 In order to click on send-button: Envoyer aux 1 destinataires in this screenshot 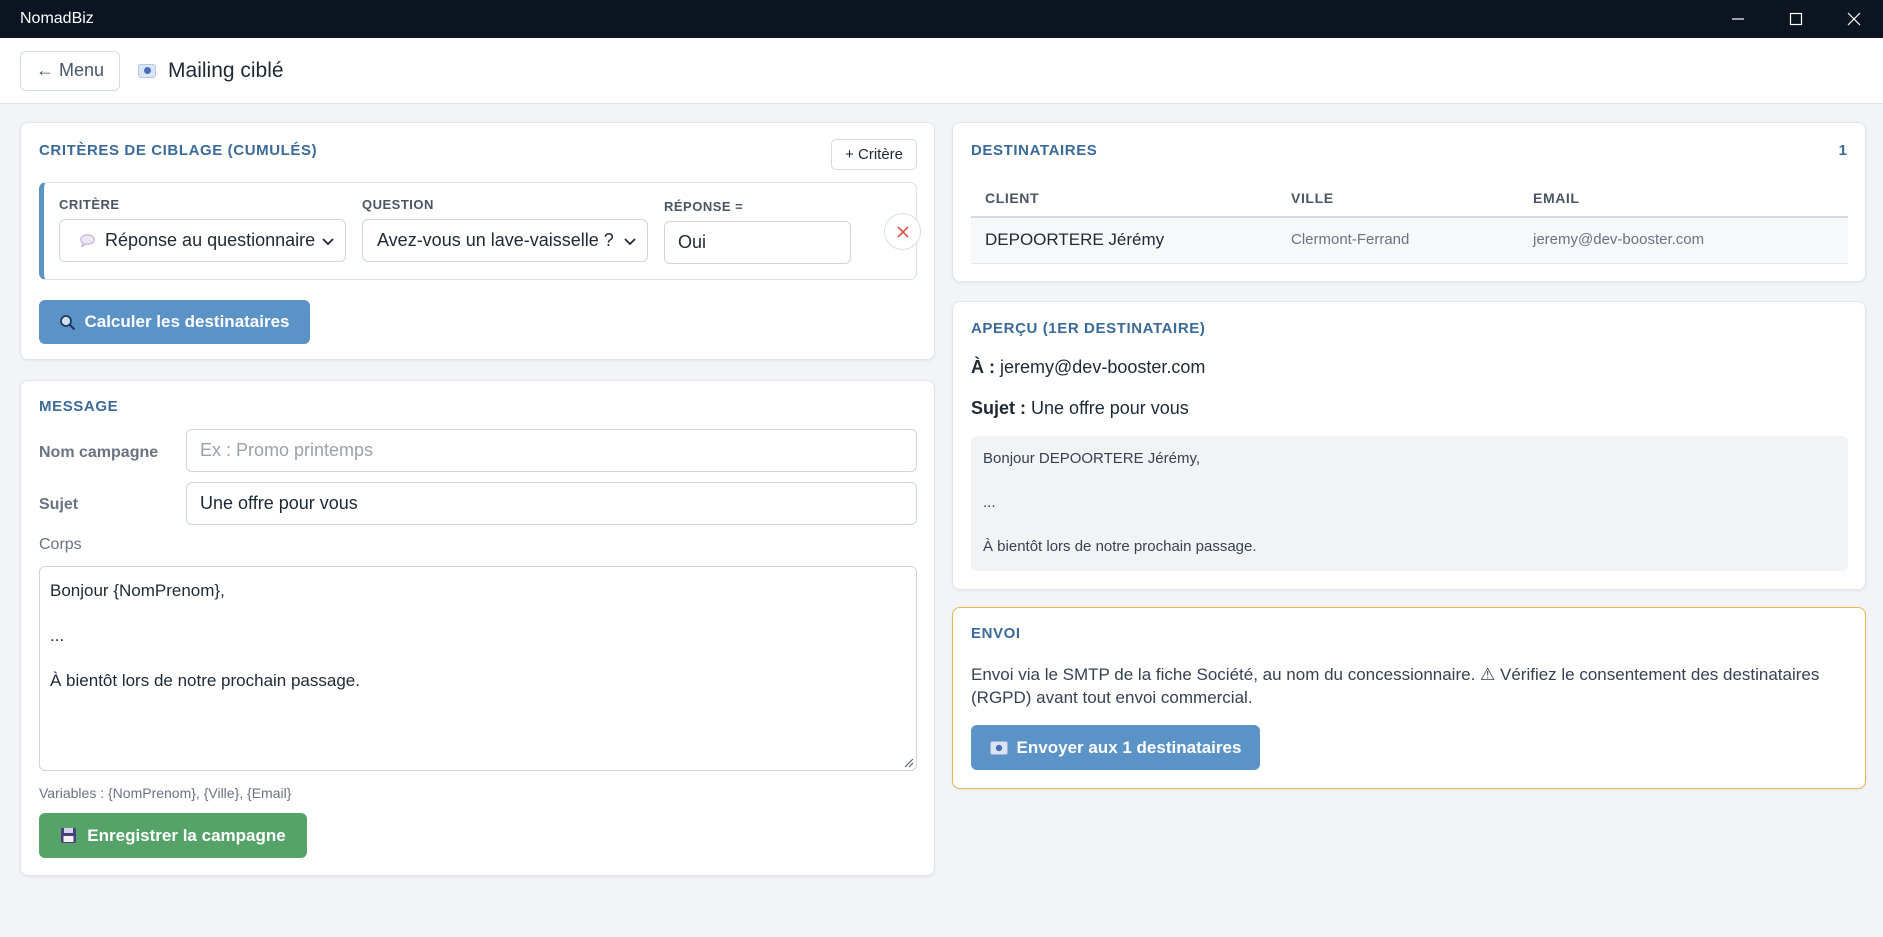, I will do `click(1115, 747)`.